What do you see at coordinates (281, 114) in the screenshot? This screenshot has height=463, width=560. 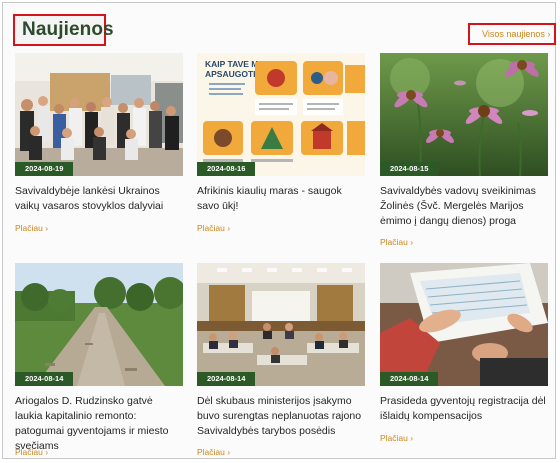 I see `news-image-poster: KAIP TAVE MAN APSAUGOTI? 2024-08-16` at bounding box center [281, 114].